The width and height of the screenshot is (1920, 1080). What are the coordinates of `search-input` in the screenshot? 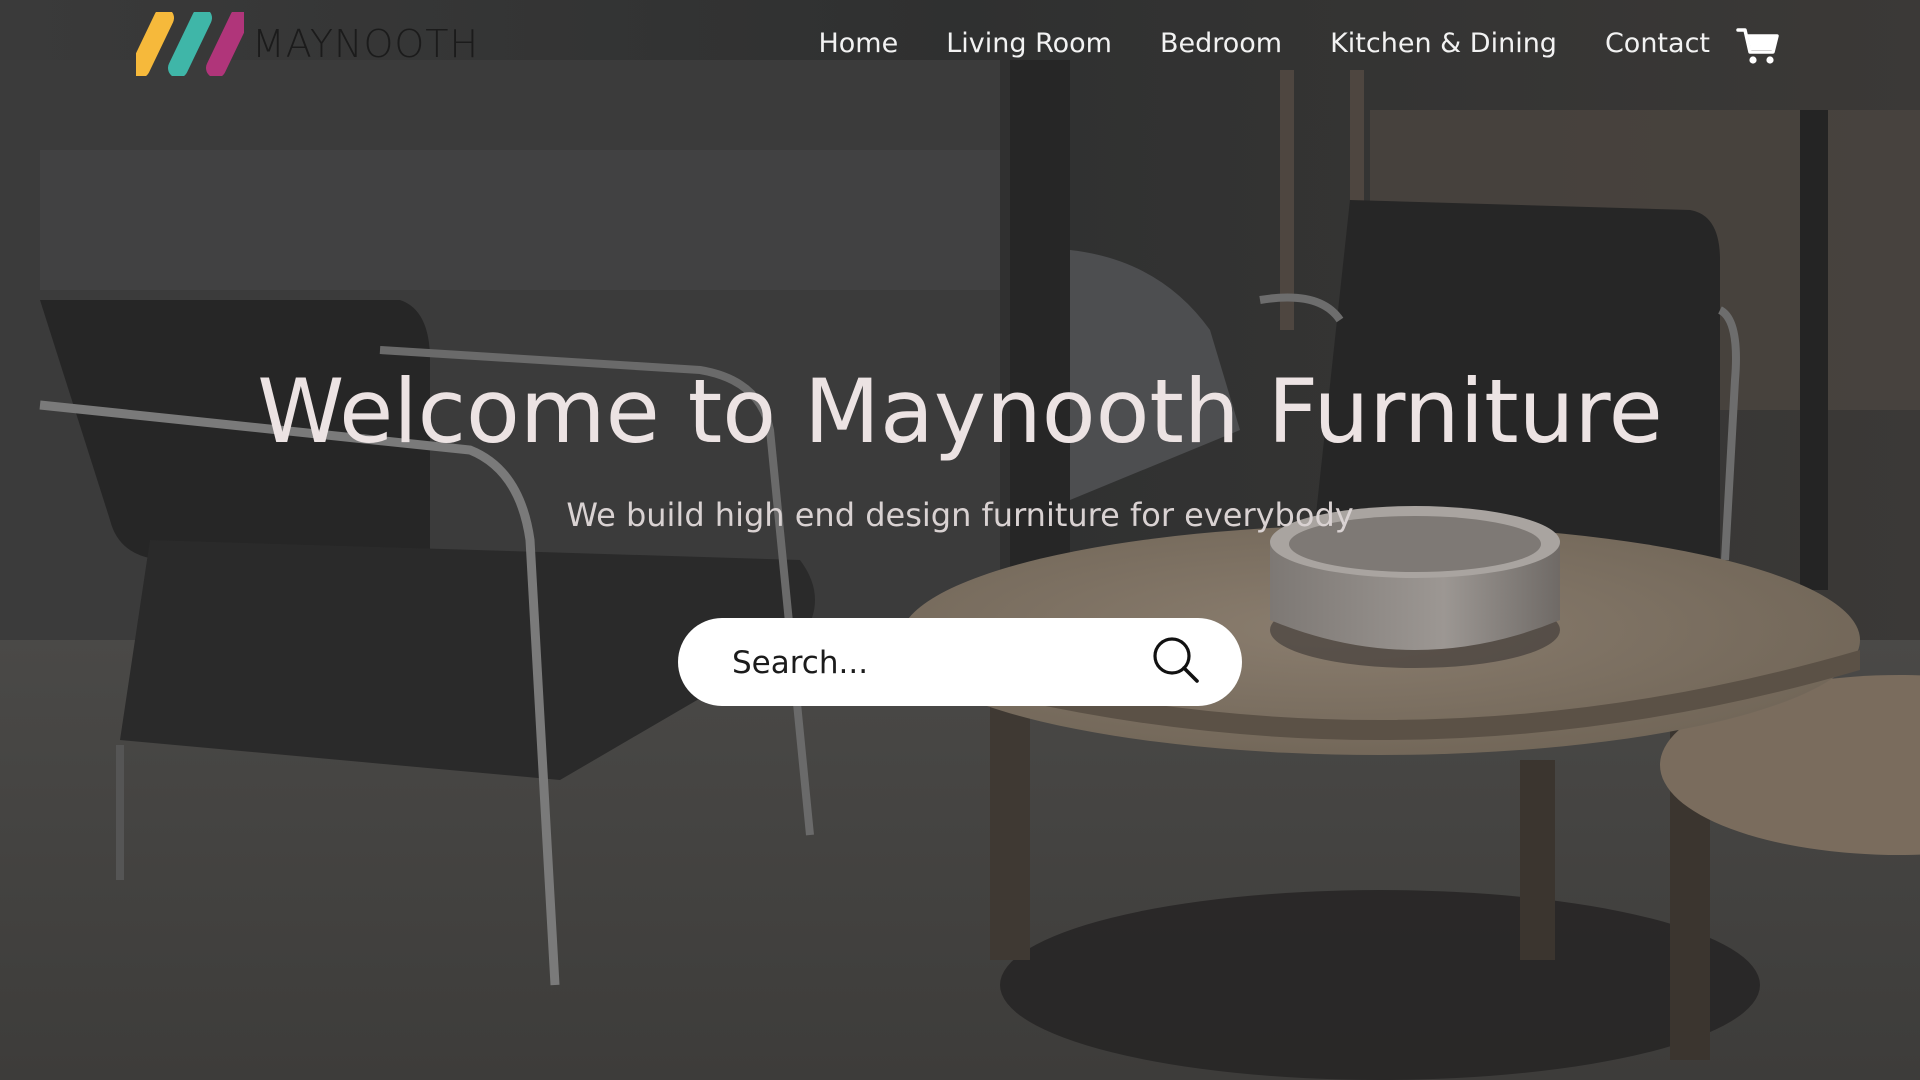 It's located at (932, 663).